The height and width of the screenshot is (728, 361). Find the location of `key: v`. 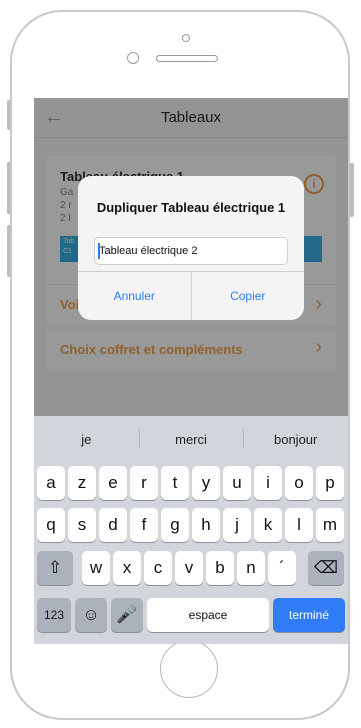

key: v is located at coordinates (189, 568).